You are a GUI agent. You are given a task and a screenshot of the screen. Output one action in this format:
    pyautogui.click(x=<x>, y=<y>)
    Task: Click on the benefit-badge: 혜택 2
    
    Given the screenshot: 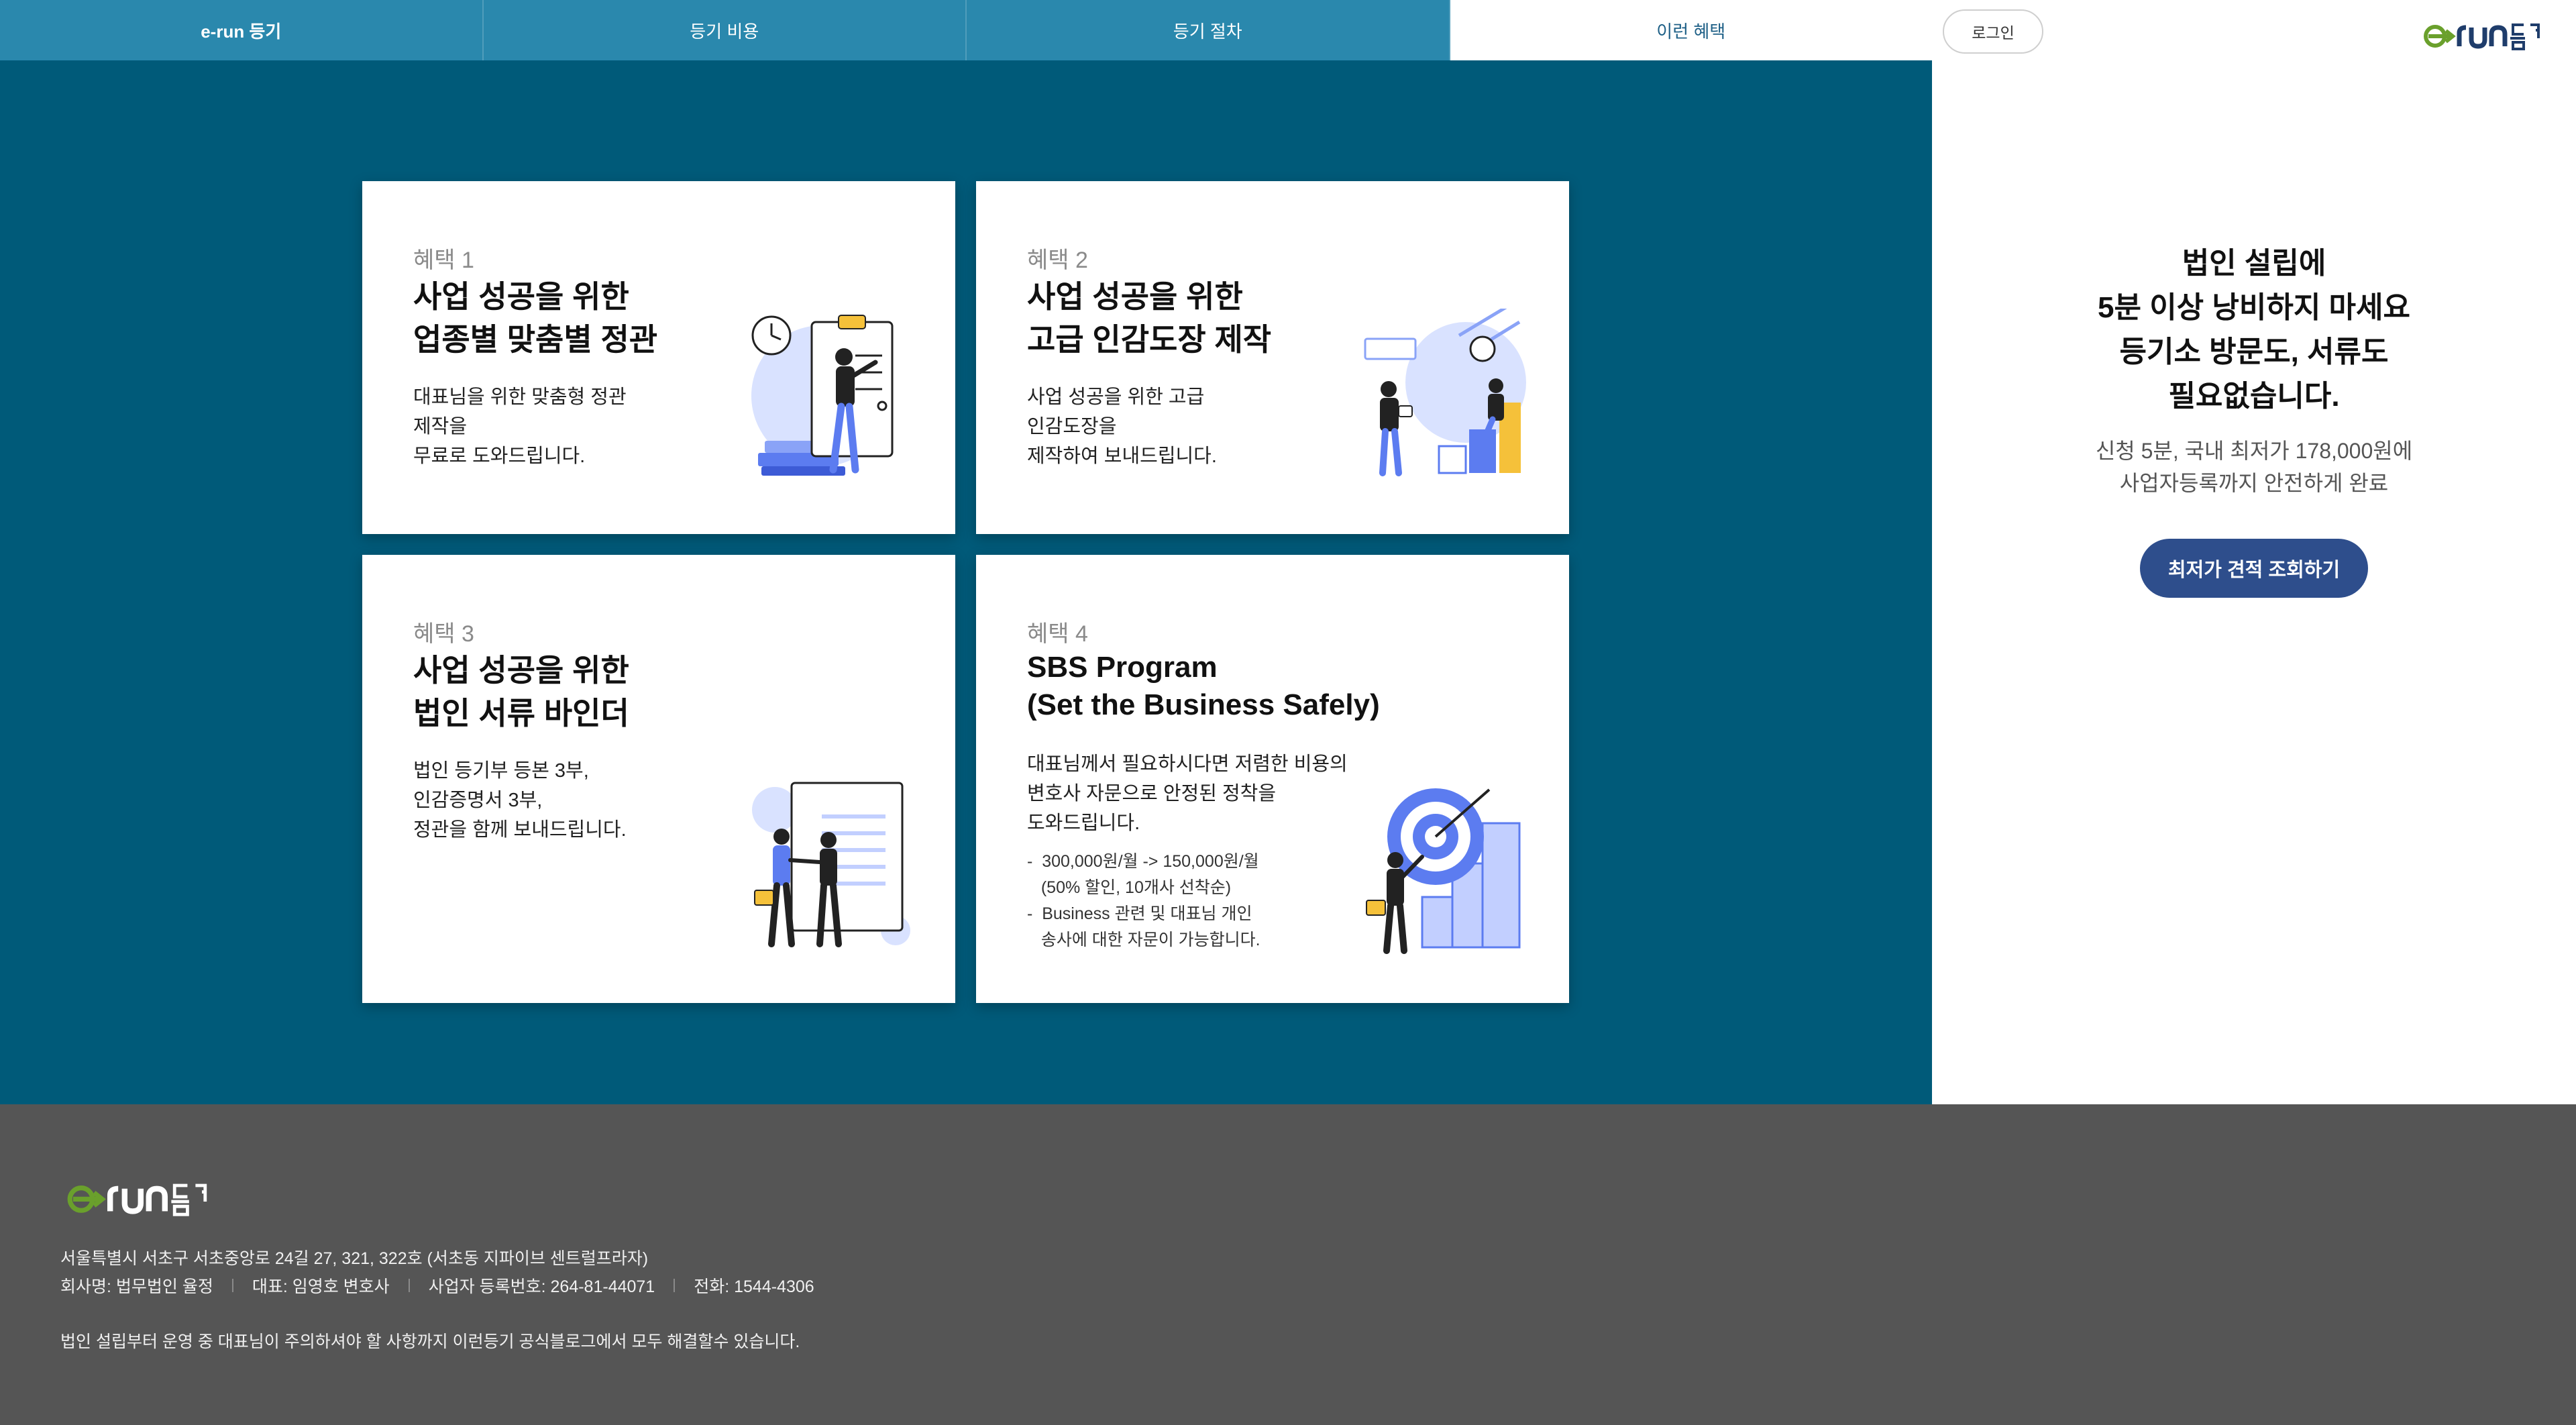 What is the action you would take?
    pyautogui.click(x=1057, y=260)
    